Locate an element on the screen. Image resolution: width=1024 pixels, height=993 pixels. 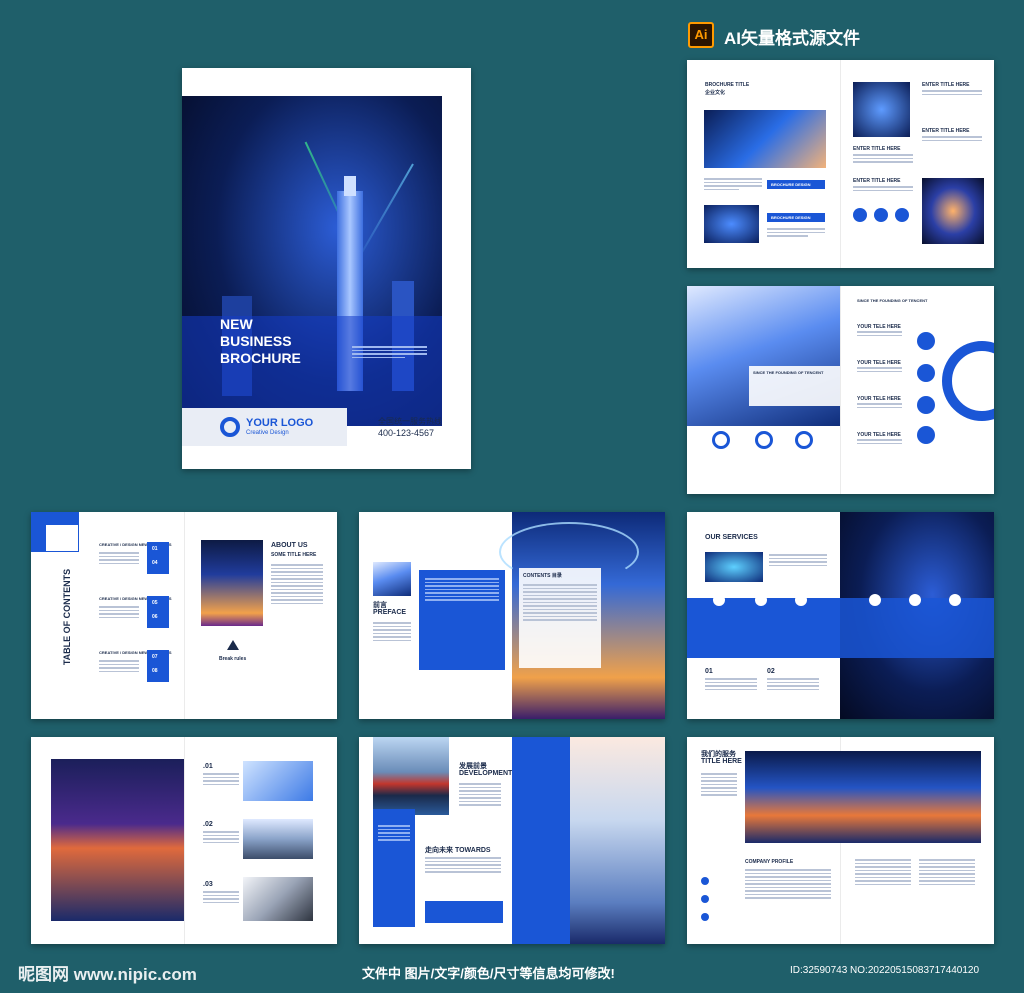
contents-sec1-num: 01 04 is located at coordinates (158, 558).